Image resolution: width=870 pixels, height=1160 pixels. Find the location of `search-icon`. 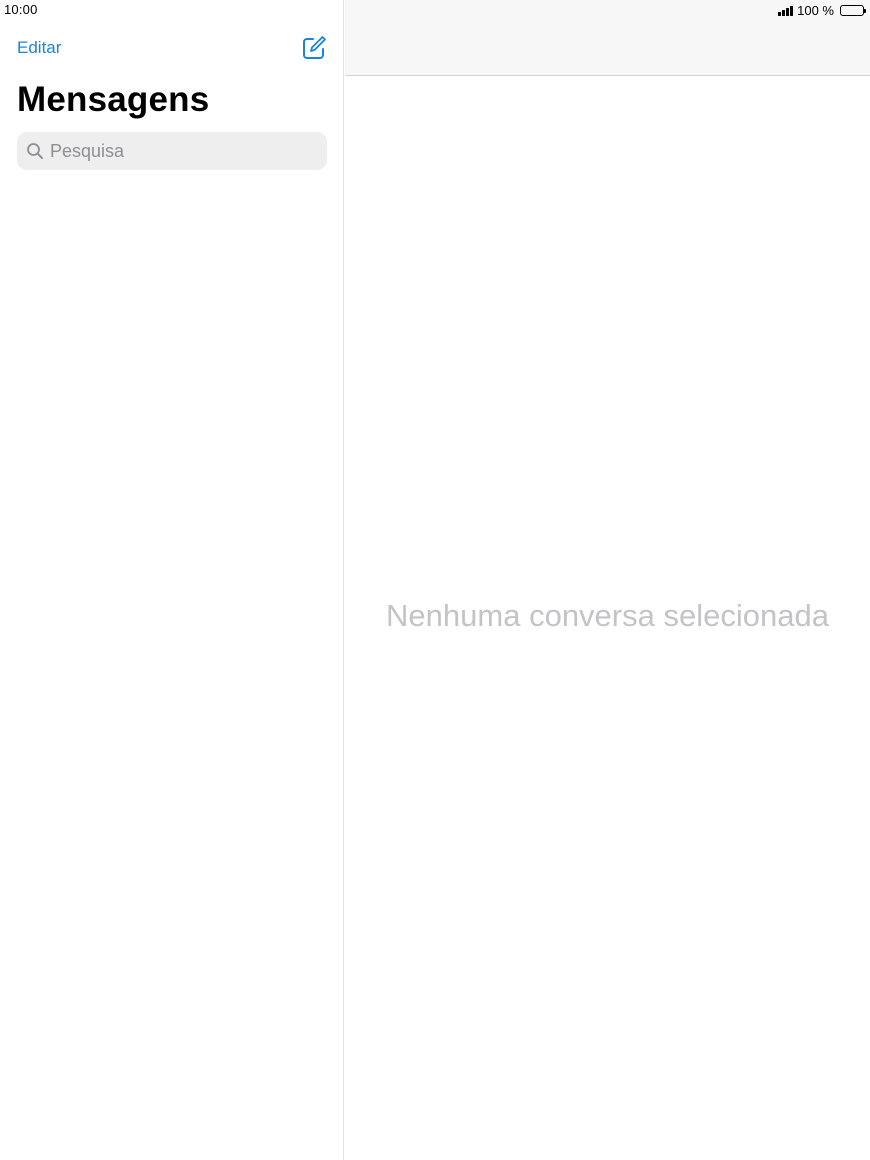

search-icon is located at coordinates (35, 151).